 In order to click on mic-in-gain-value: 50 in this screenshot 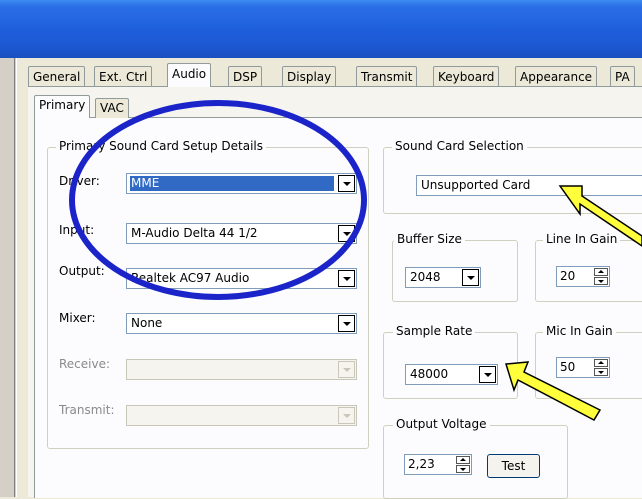, I will do `click(568, 367)`.